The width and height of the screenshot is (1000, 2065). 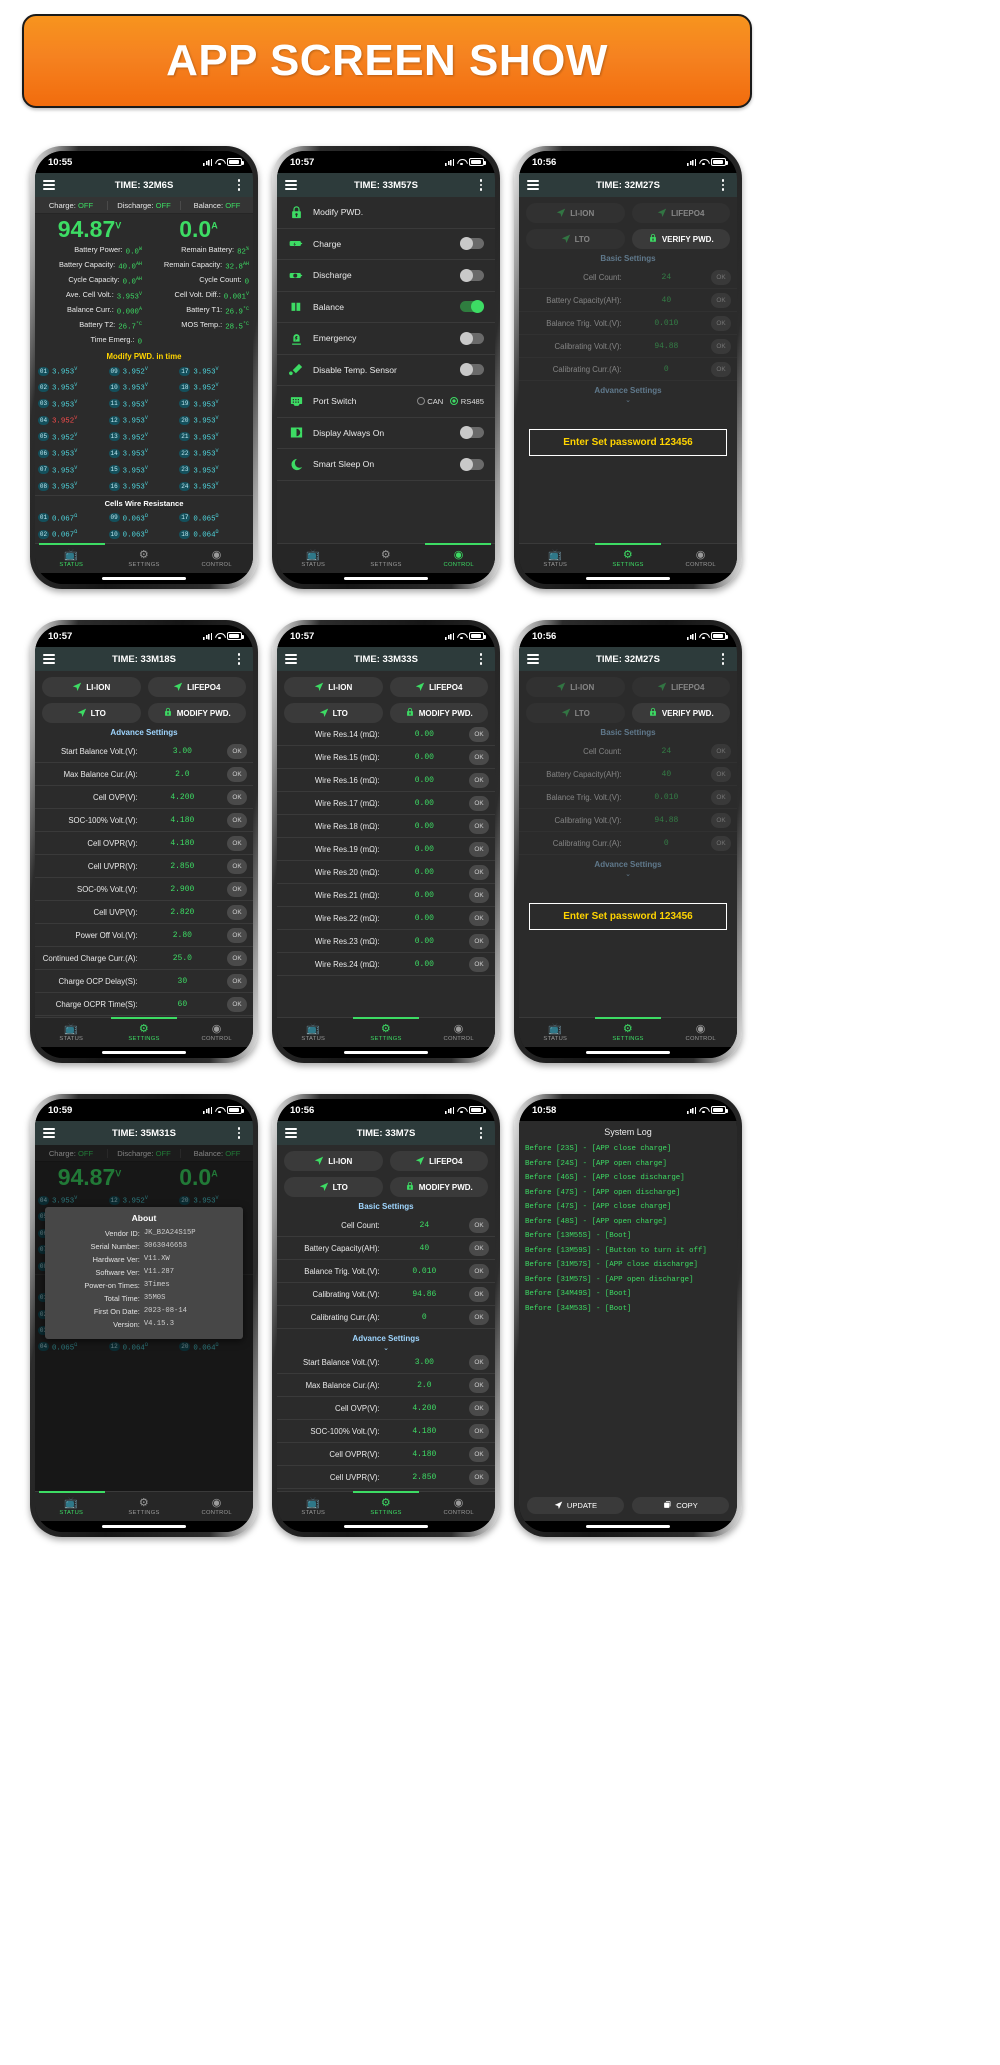 I want to click on setting-row-disable-temp-sensor: Disable Temp. Sensor, so click(x=386, y=370).